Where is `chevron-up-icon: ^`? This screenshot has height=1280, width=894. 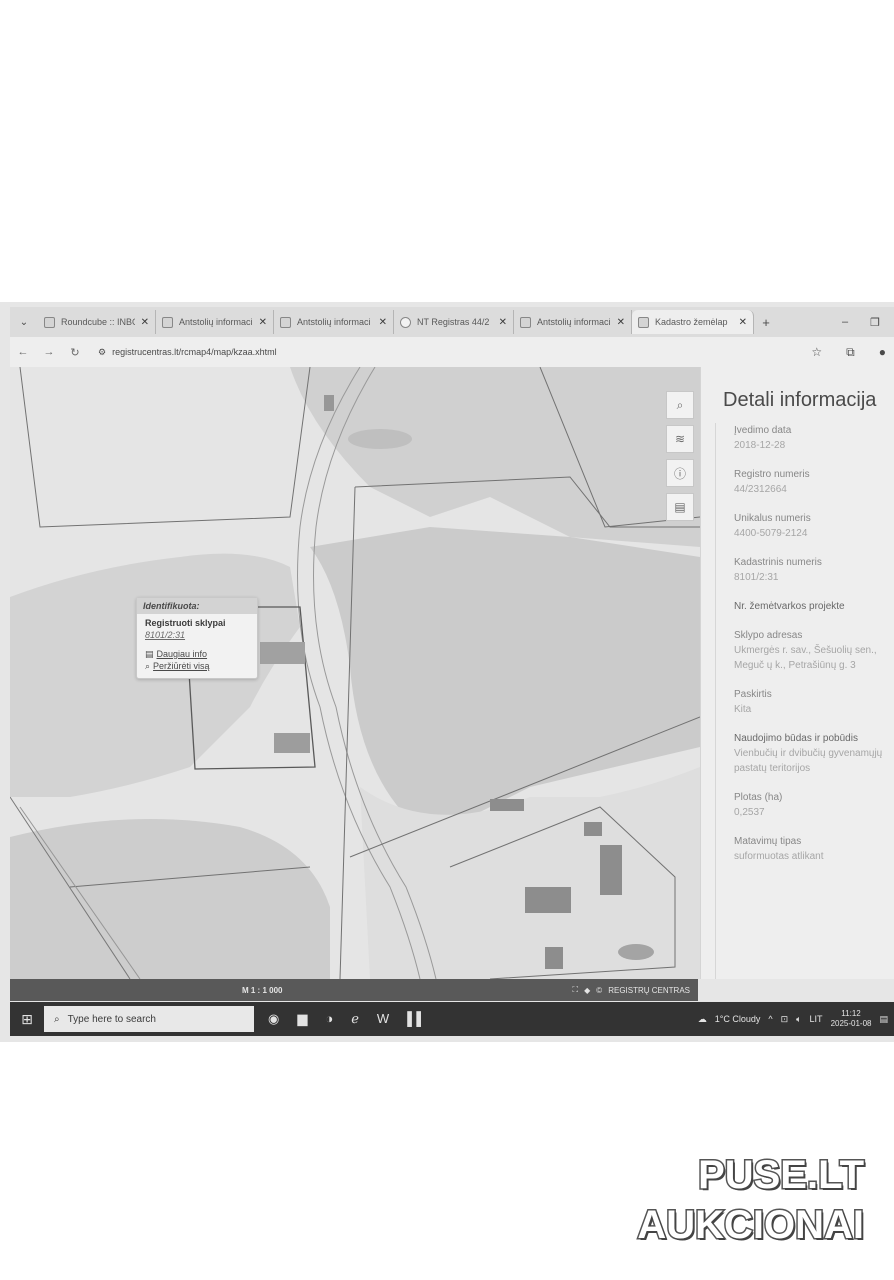
chevron-up-icon: ^ is located at coordinates (770, 1019).